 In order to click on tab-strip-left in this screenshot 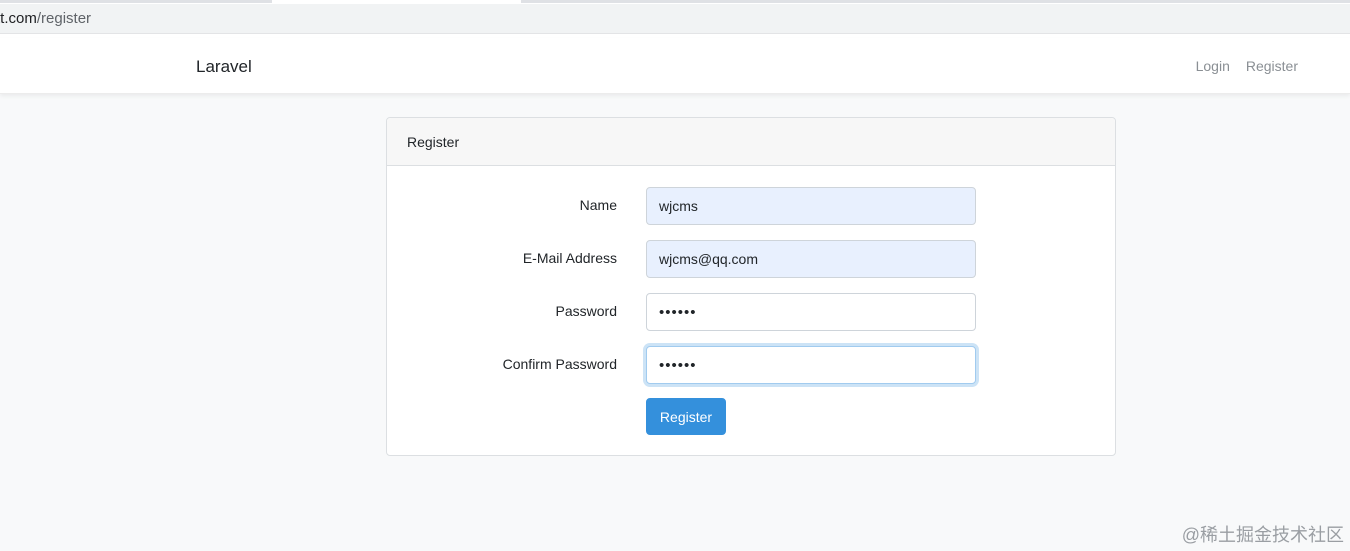, I will do `click(136, 1)`.